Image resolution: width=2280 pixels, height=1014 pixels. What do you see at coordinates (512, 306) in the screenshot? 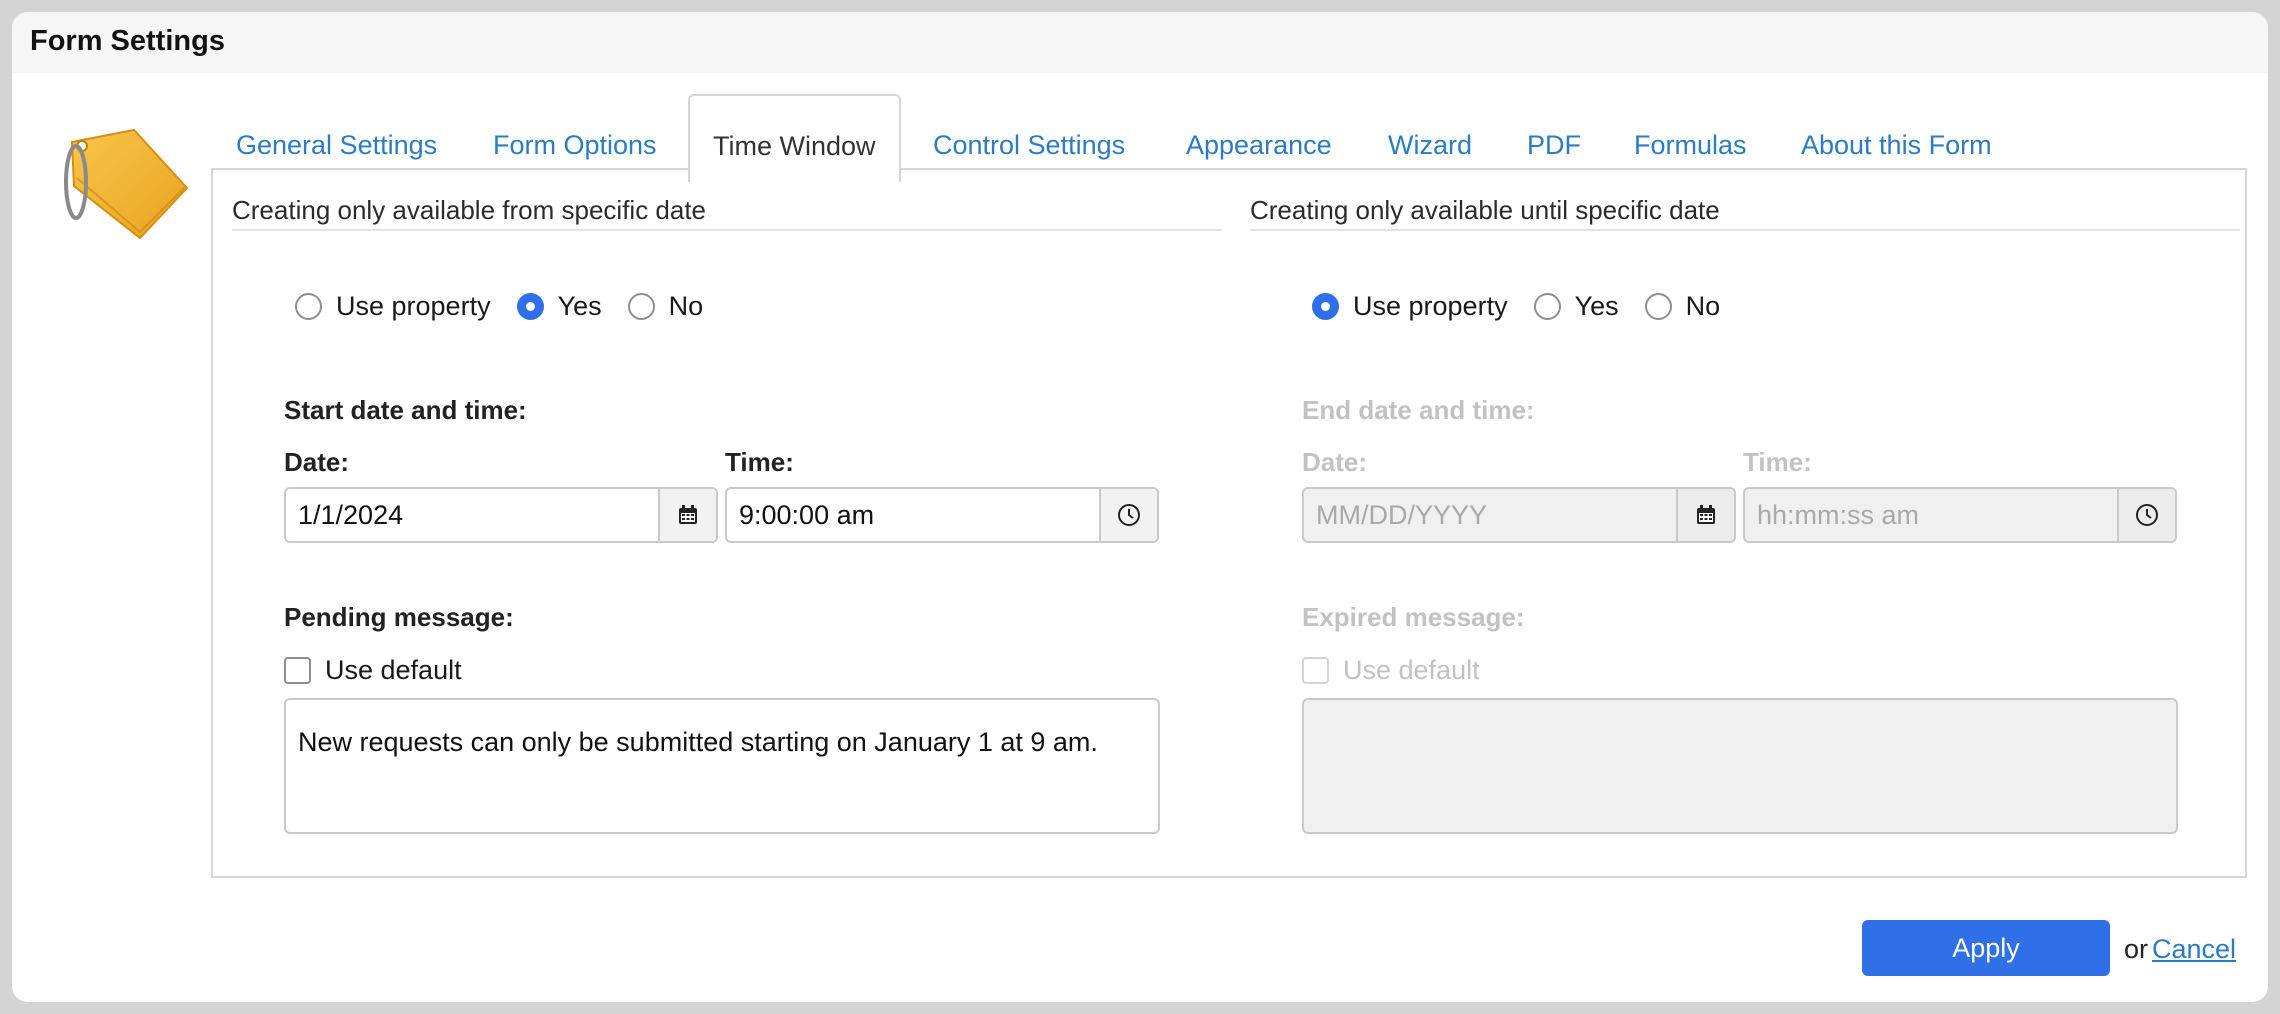
I see `start-radio-group: Use property Yes No` at bounding box center [512, 306].